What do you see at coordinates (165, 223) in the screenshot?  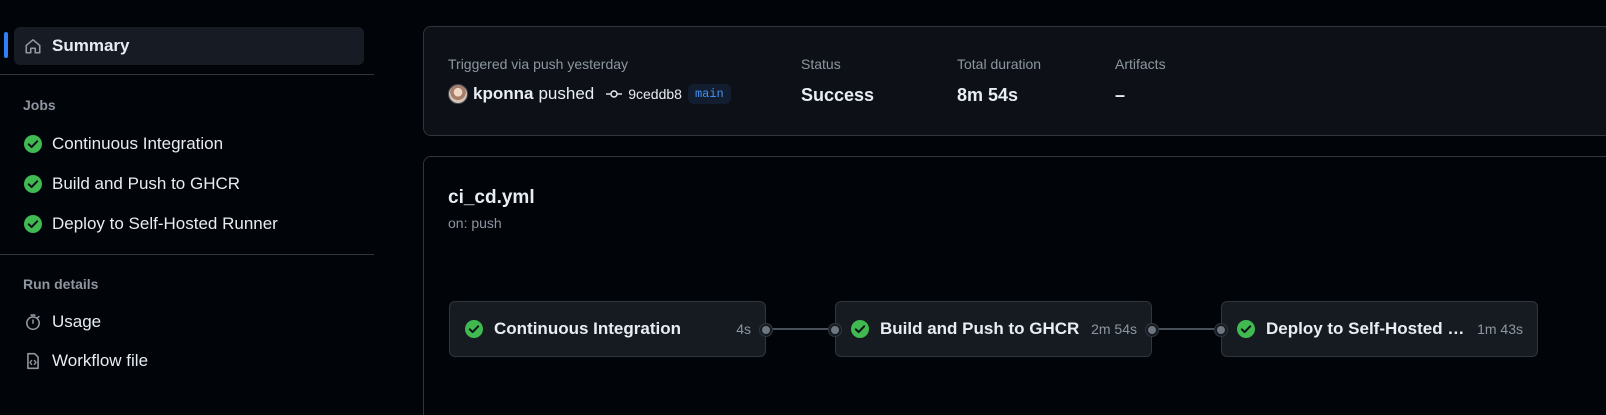 I see `sidebar-item-label: Deploy to Self-Hosted Runner` at bounding box center [165, 223].